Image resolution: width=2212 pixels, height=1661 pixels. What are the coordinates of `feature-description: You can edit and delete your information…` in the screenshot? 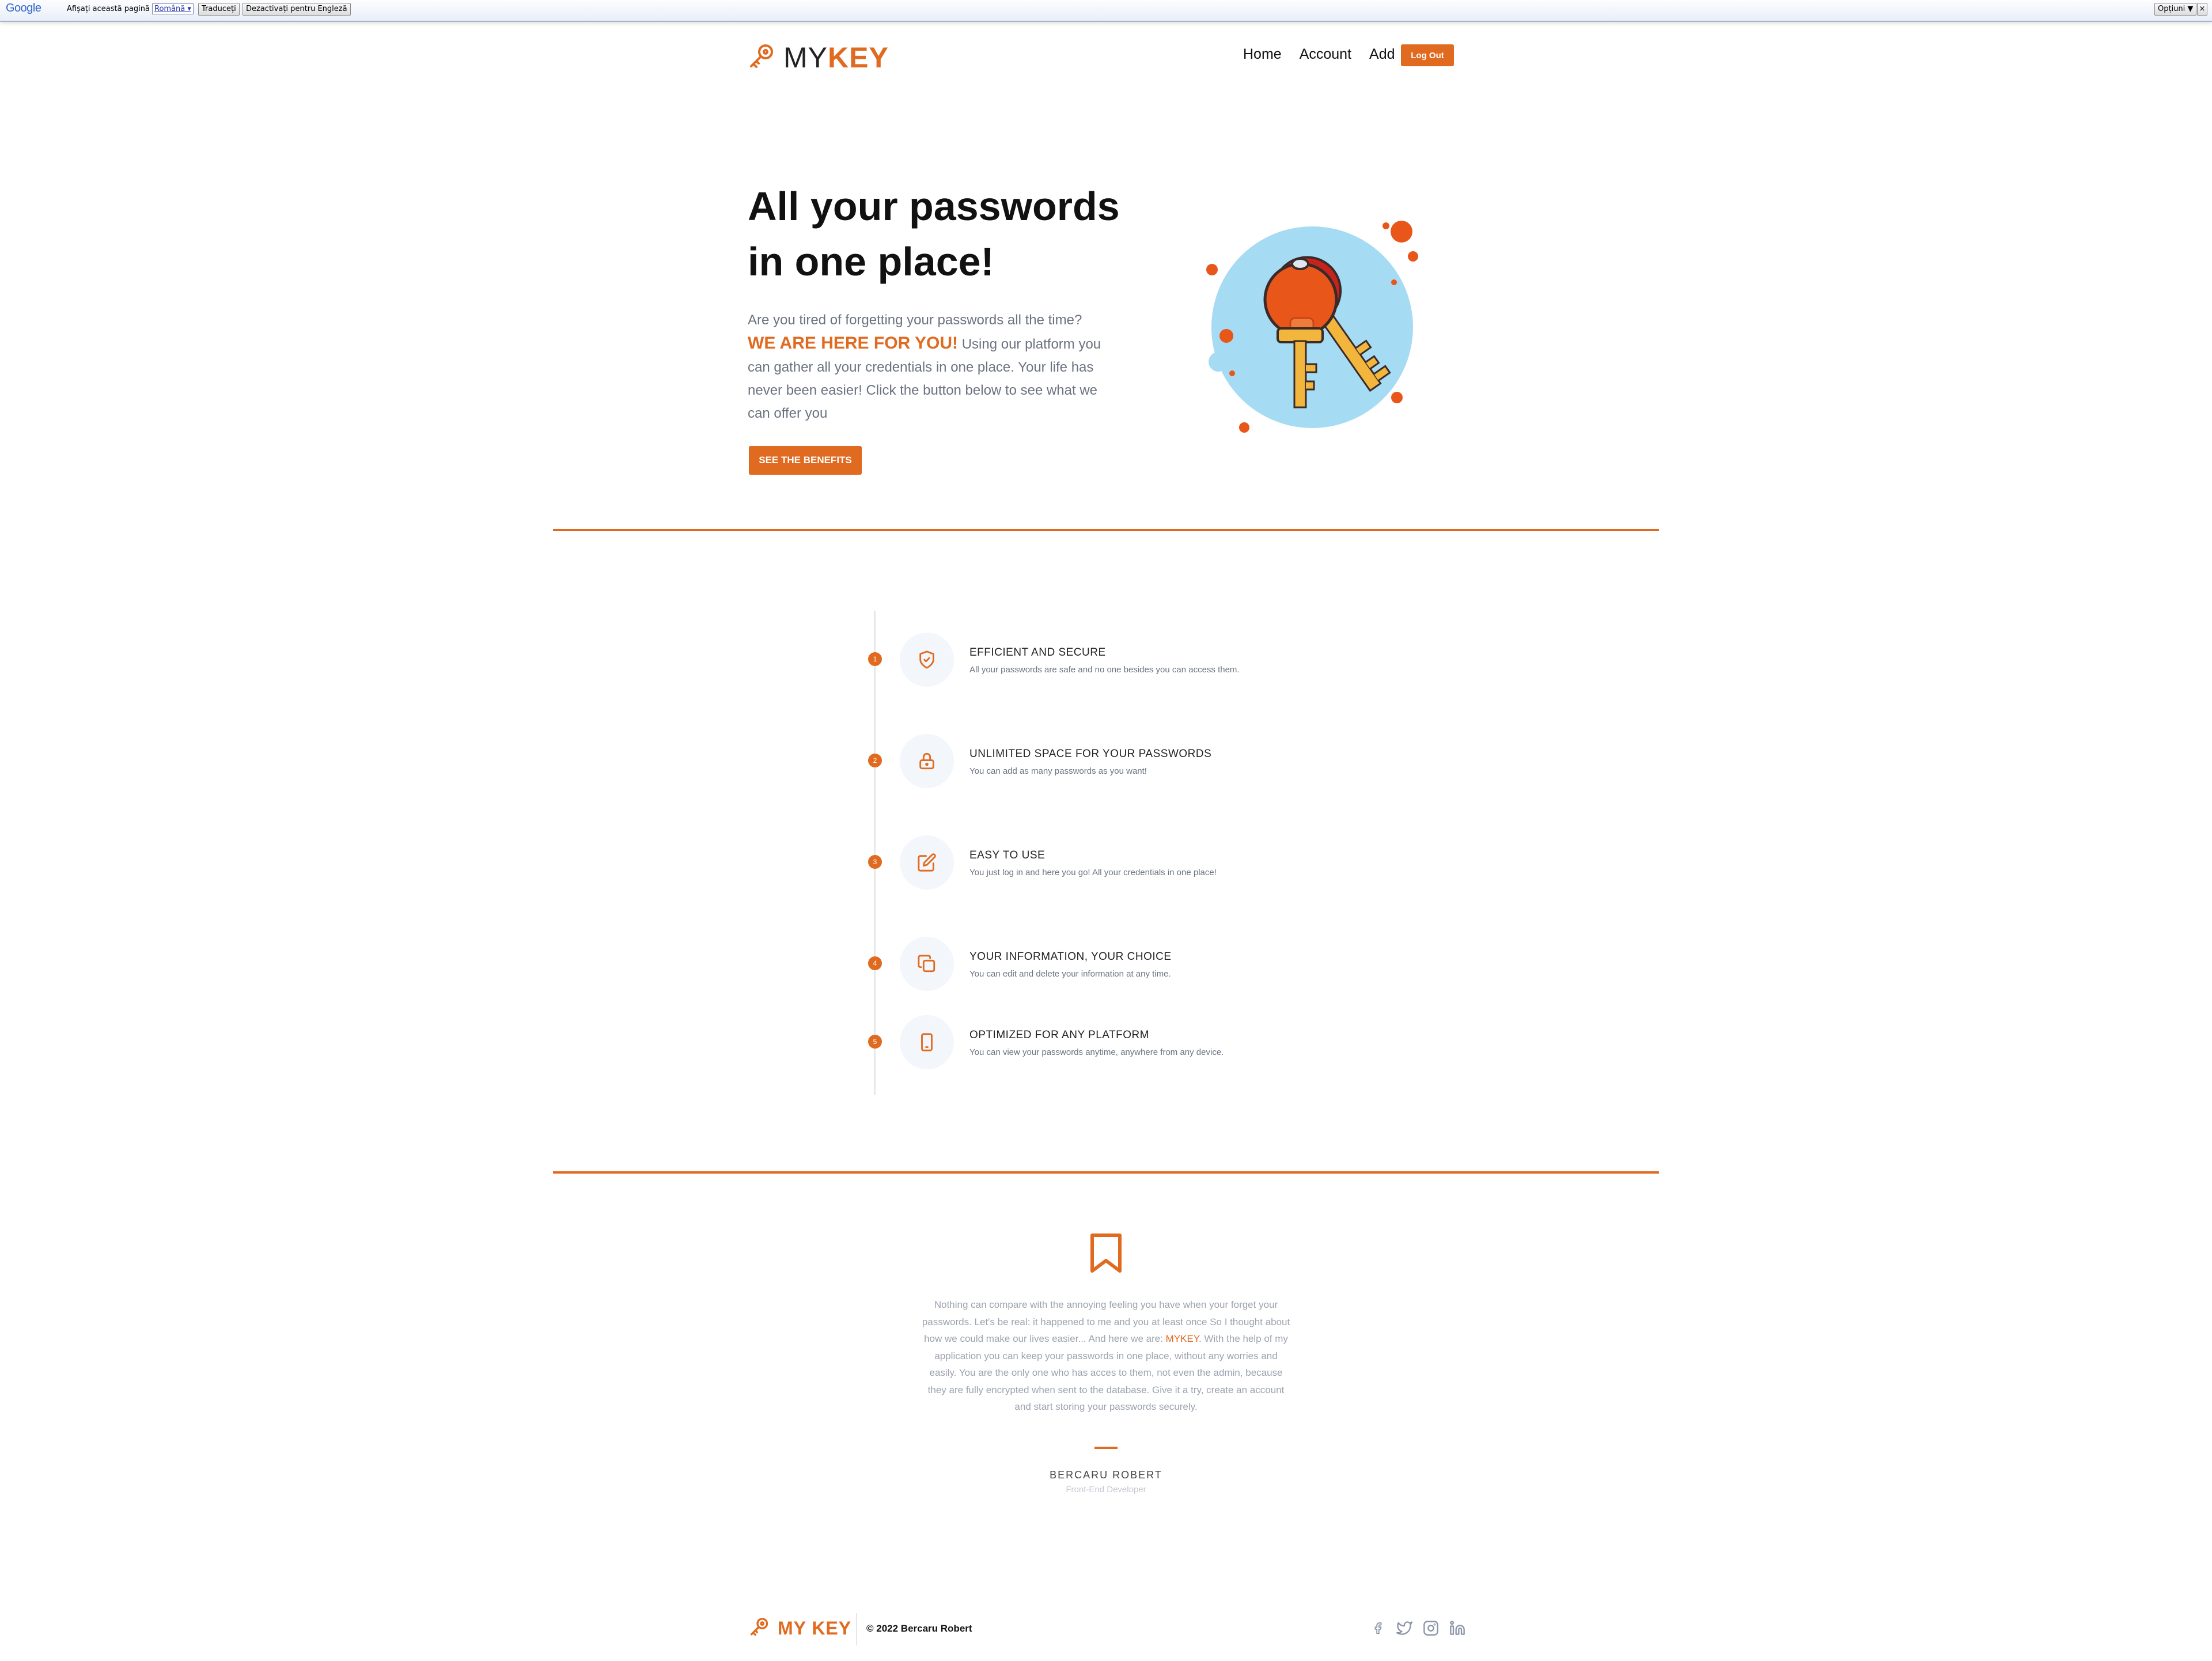 It's located at (1070, 974).